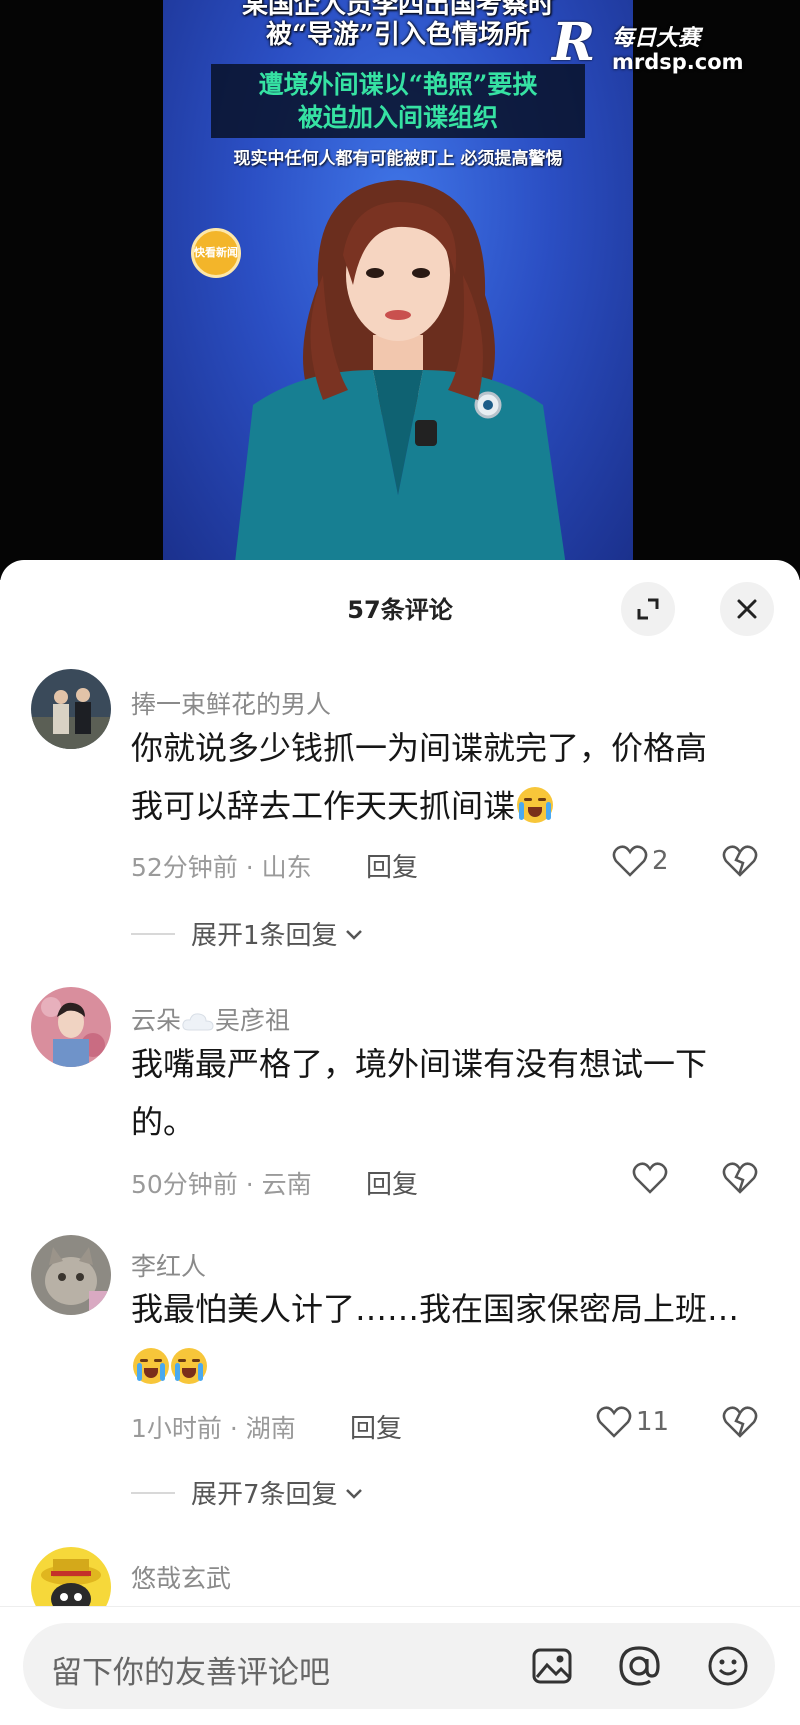 The width and height of the screenshot is (800, 1725). I want to click on watermark-domain: mrdsp.com, so click(678, 62).